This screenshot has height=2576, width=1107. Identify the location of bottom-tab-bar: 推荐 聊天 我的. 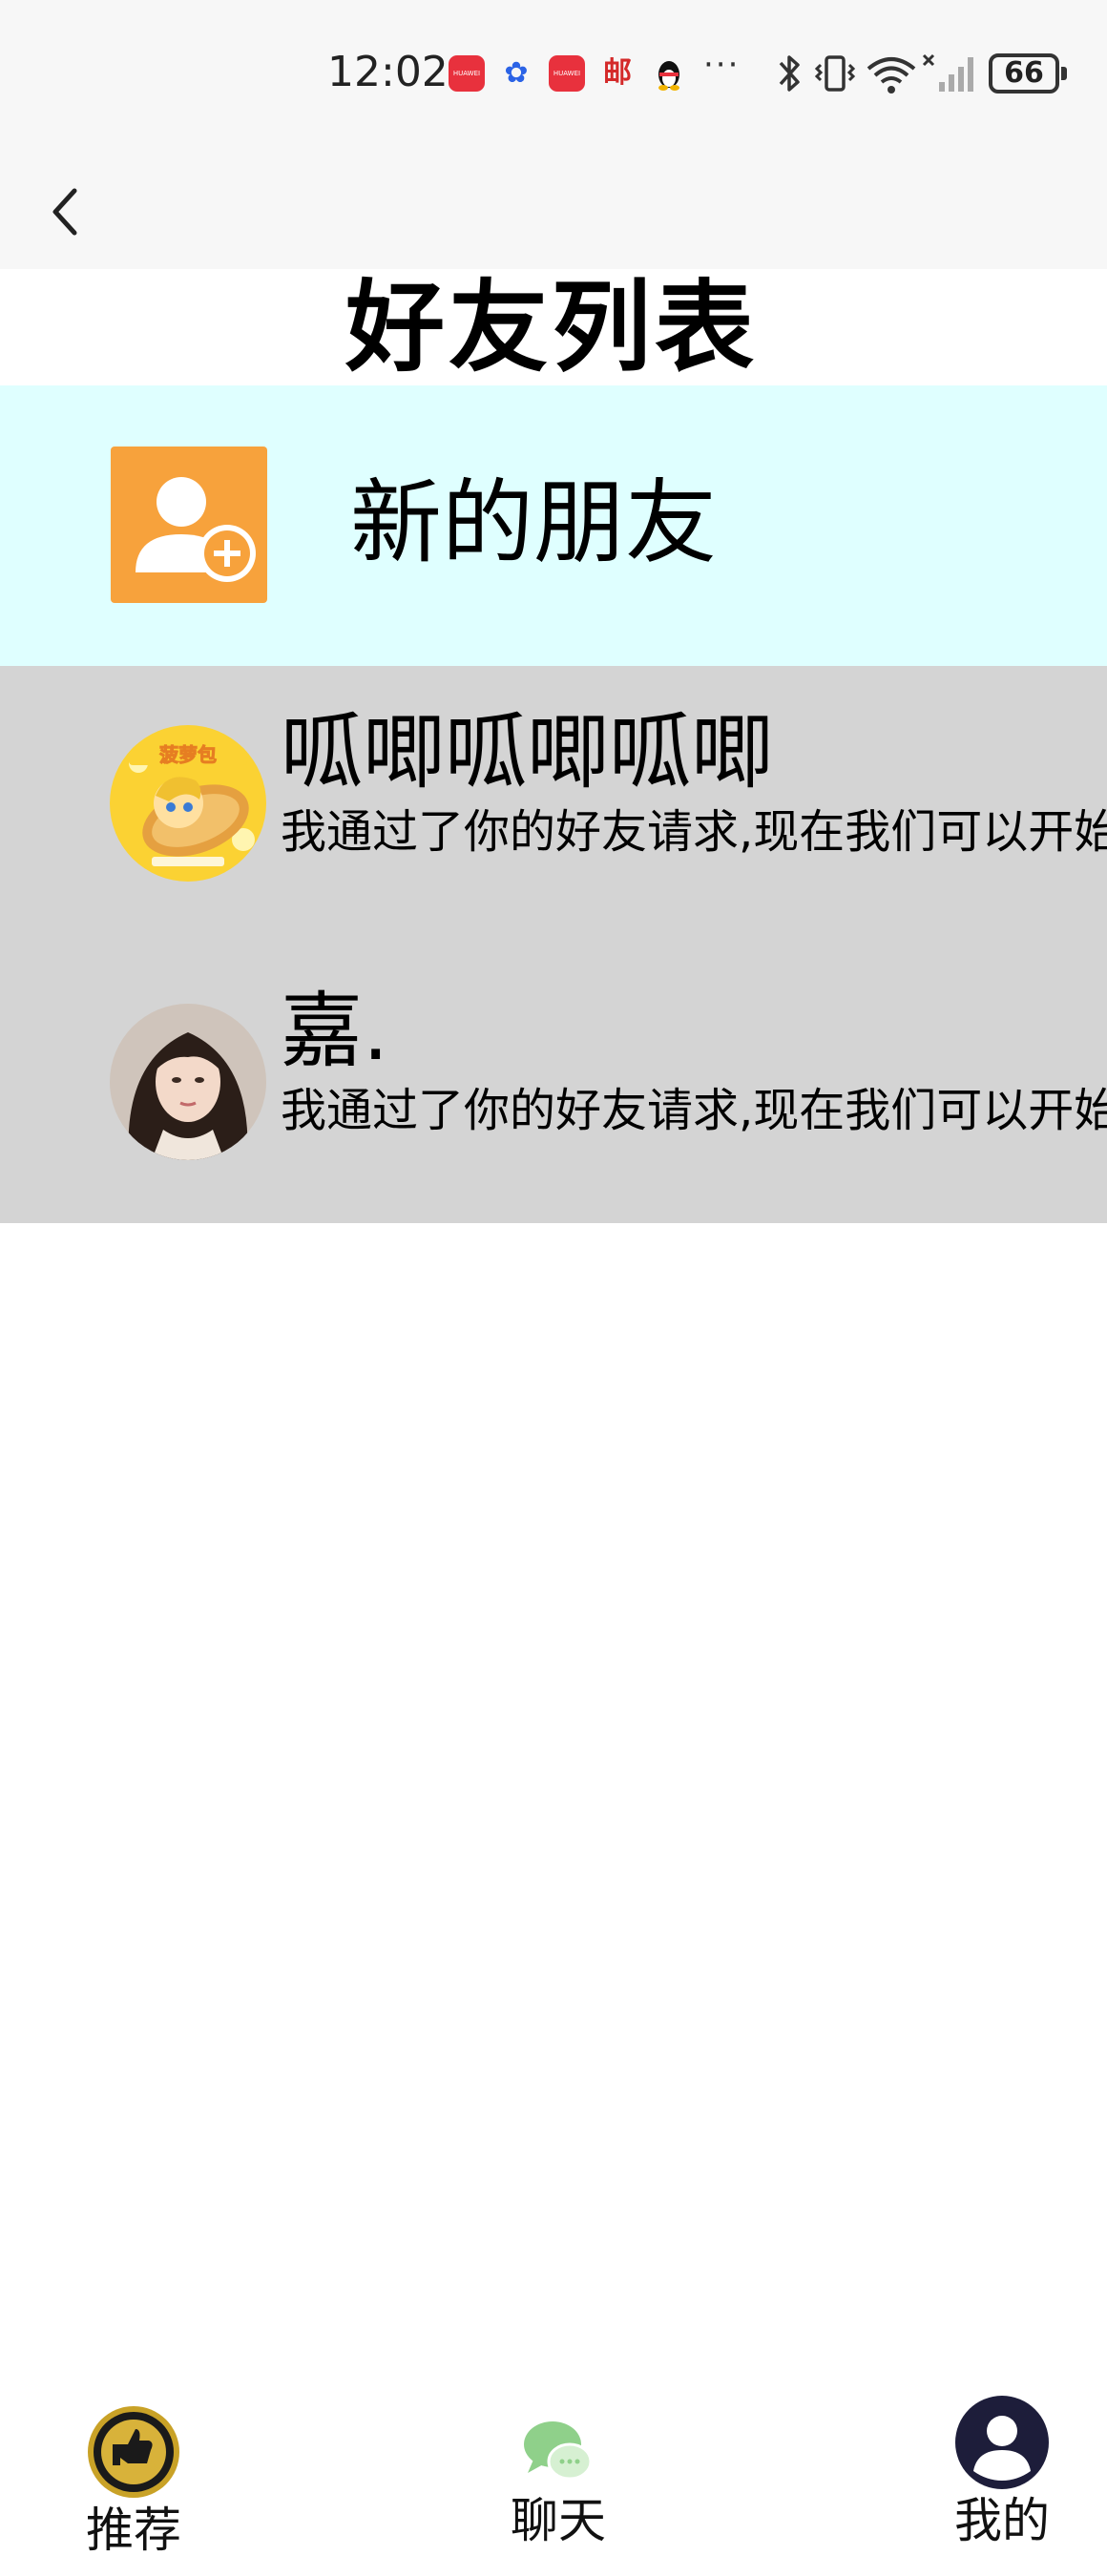
(553, 2476).